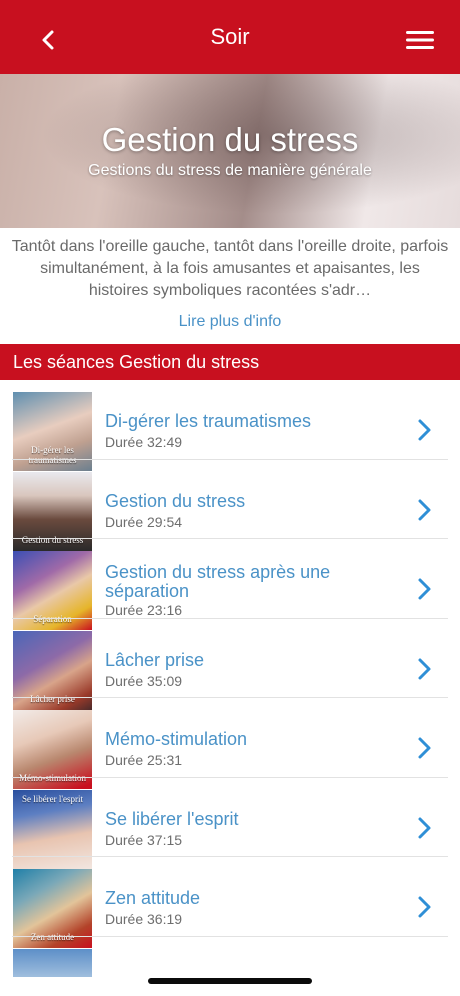  I want to click on hamburger-menu-icon, so click(420, 40).